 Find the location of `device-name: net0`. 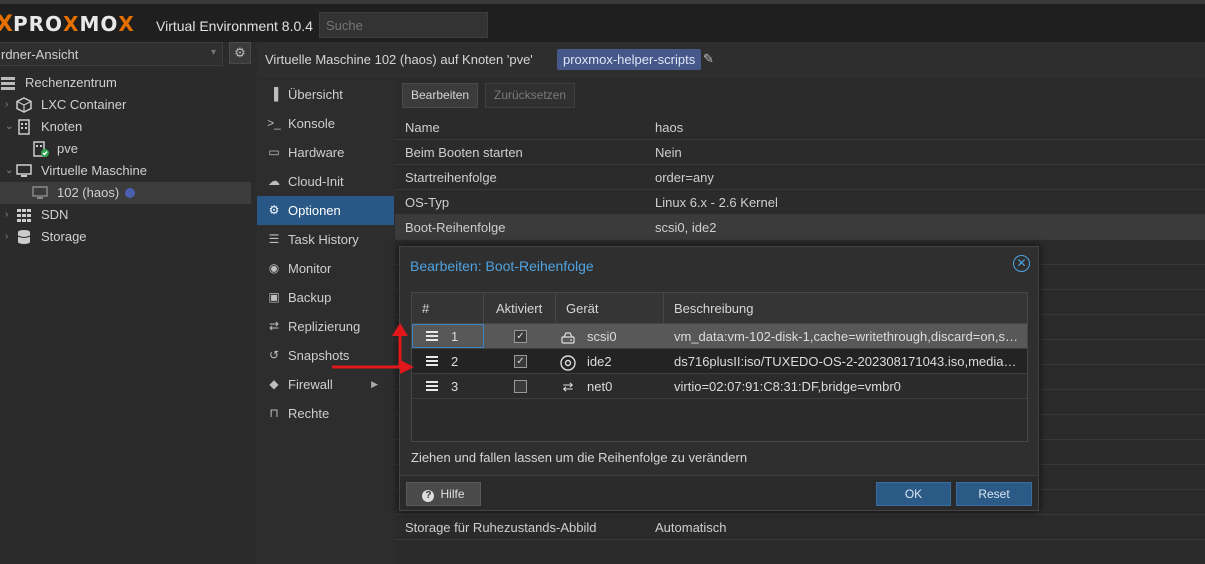

device-name: net0 is located at coordinates (600, 386).